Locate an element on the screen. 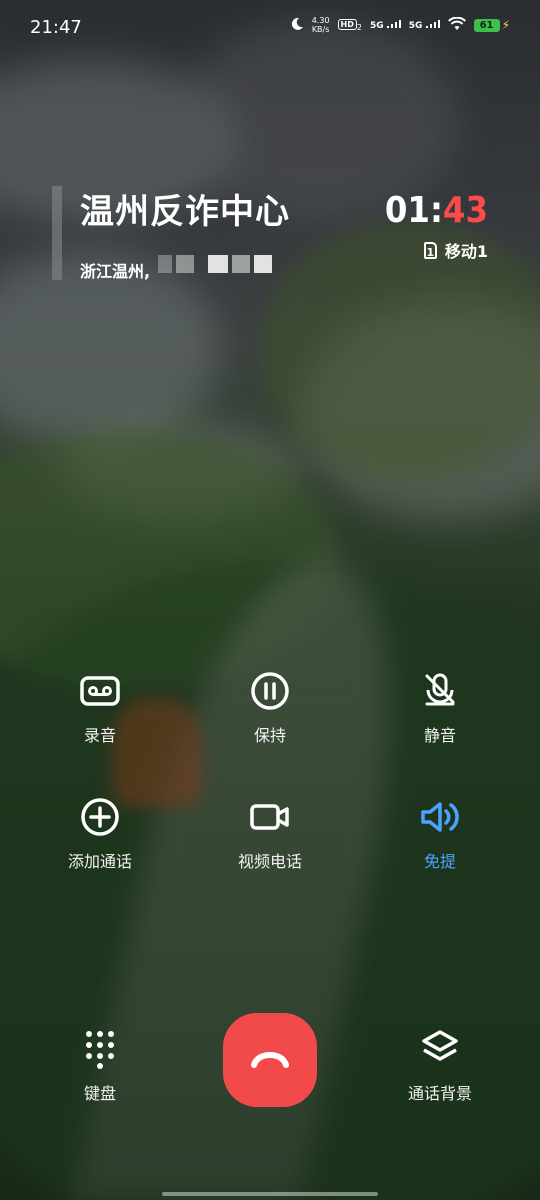  hd-sub: 2 is located at coordinates (359, 28).